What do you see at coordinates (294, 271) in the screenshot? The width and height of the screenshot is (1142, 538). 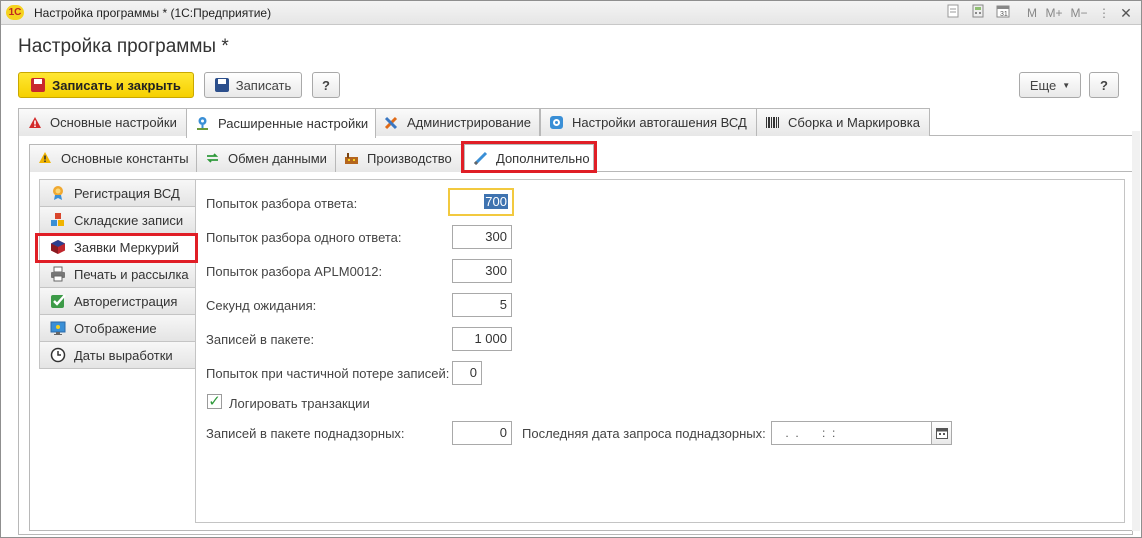 I see `parse-aplm-label: Попыток разбора APLM0012:` at bounding box center [294, 271].